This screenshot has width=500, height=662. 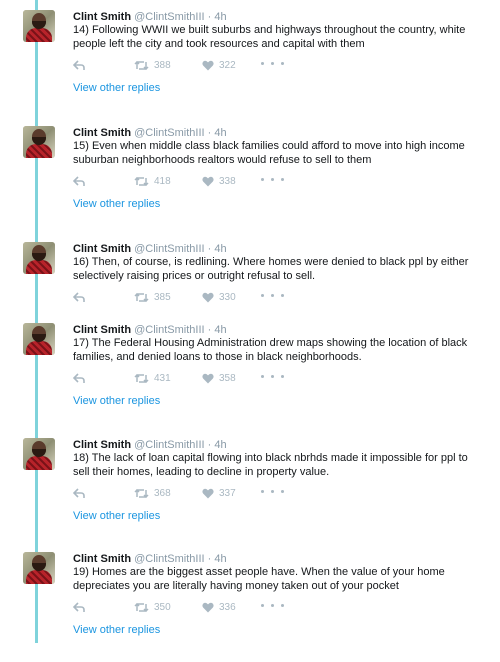 What do you see at coordinates (152, 181) in the screenshot?
I see `retweet-button: 418` at bounding box center [152, 181].